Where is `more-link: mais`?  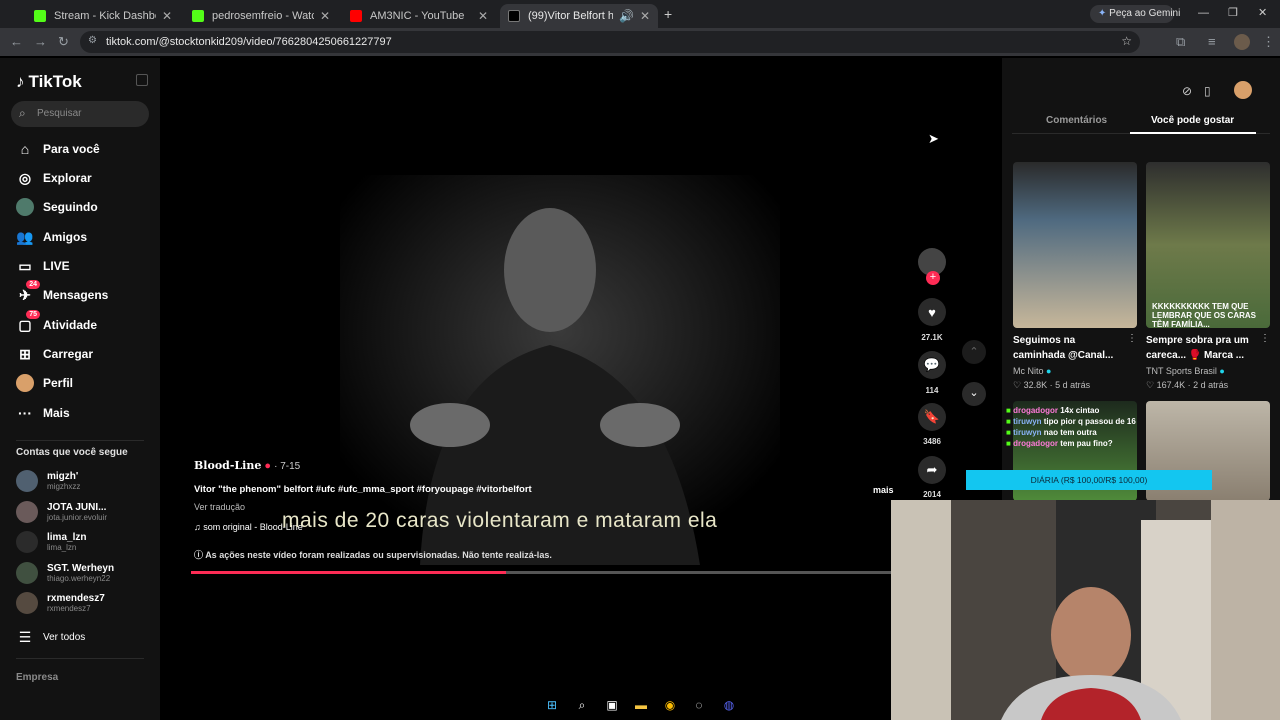
more-link: mais is located at coordinates (883, 490).